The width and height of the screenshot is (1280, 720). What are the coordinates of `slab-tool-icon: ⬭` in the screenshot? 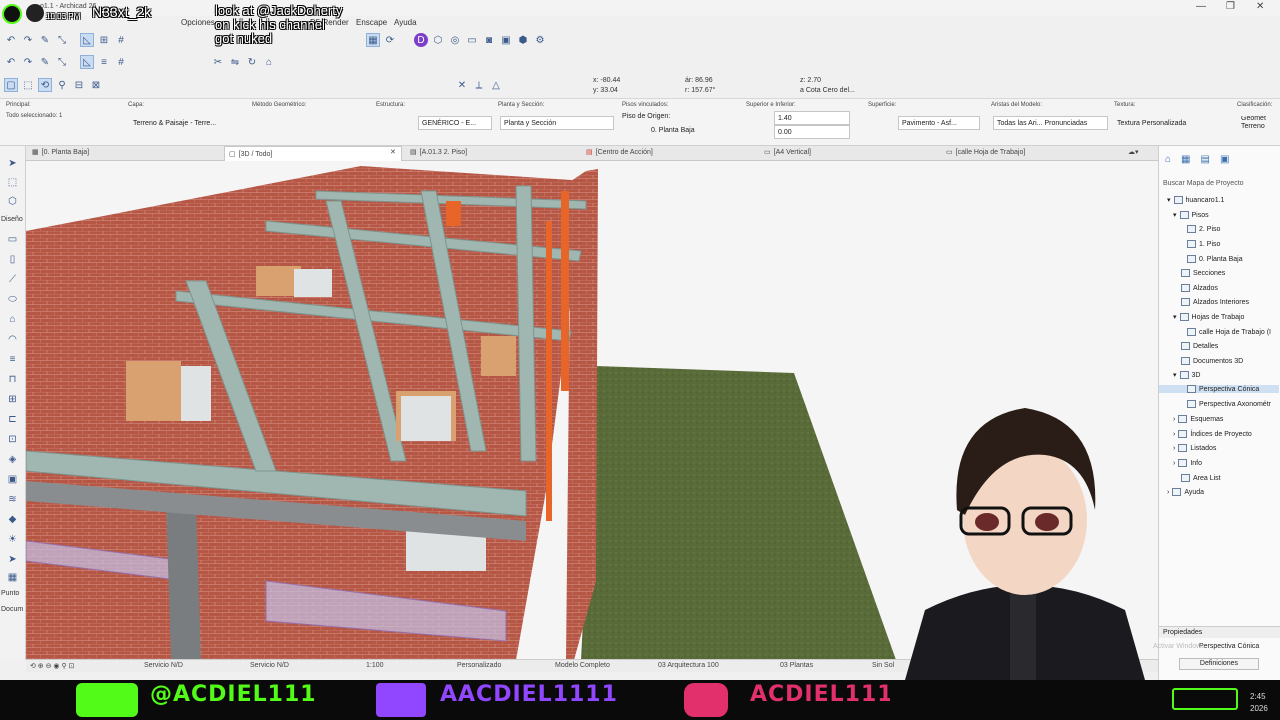 It's located at (12, 299).